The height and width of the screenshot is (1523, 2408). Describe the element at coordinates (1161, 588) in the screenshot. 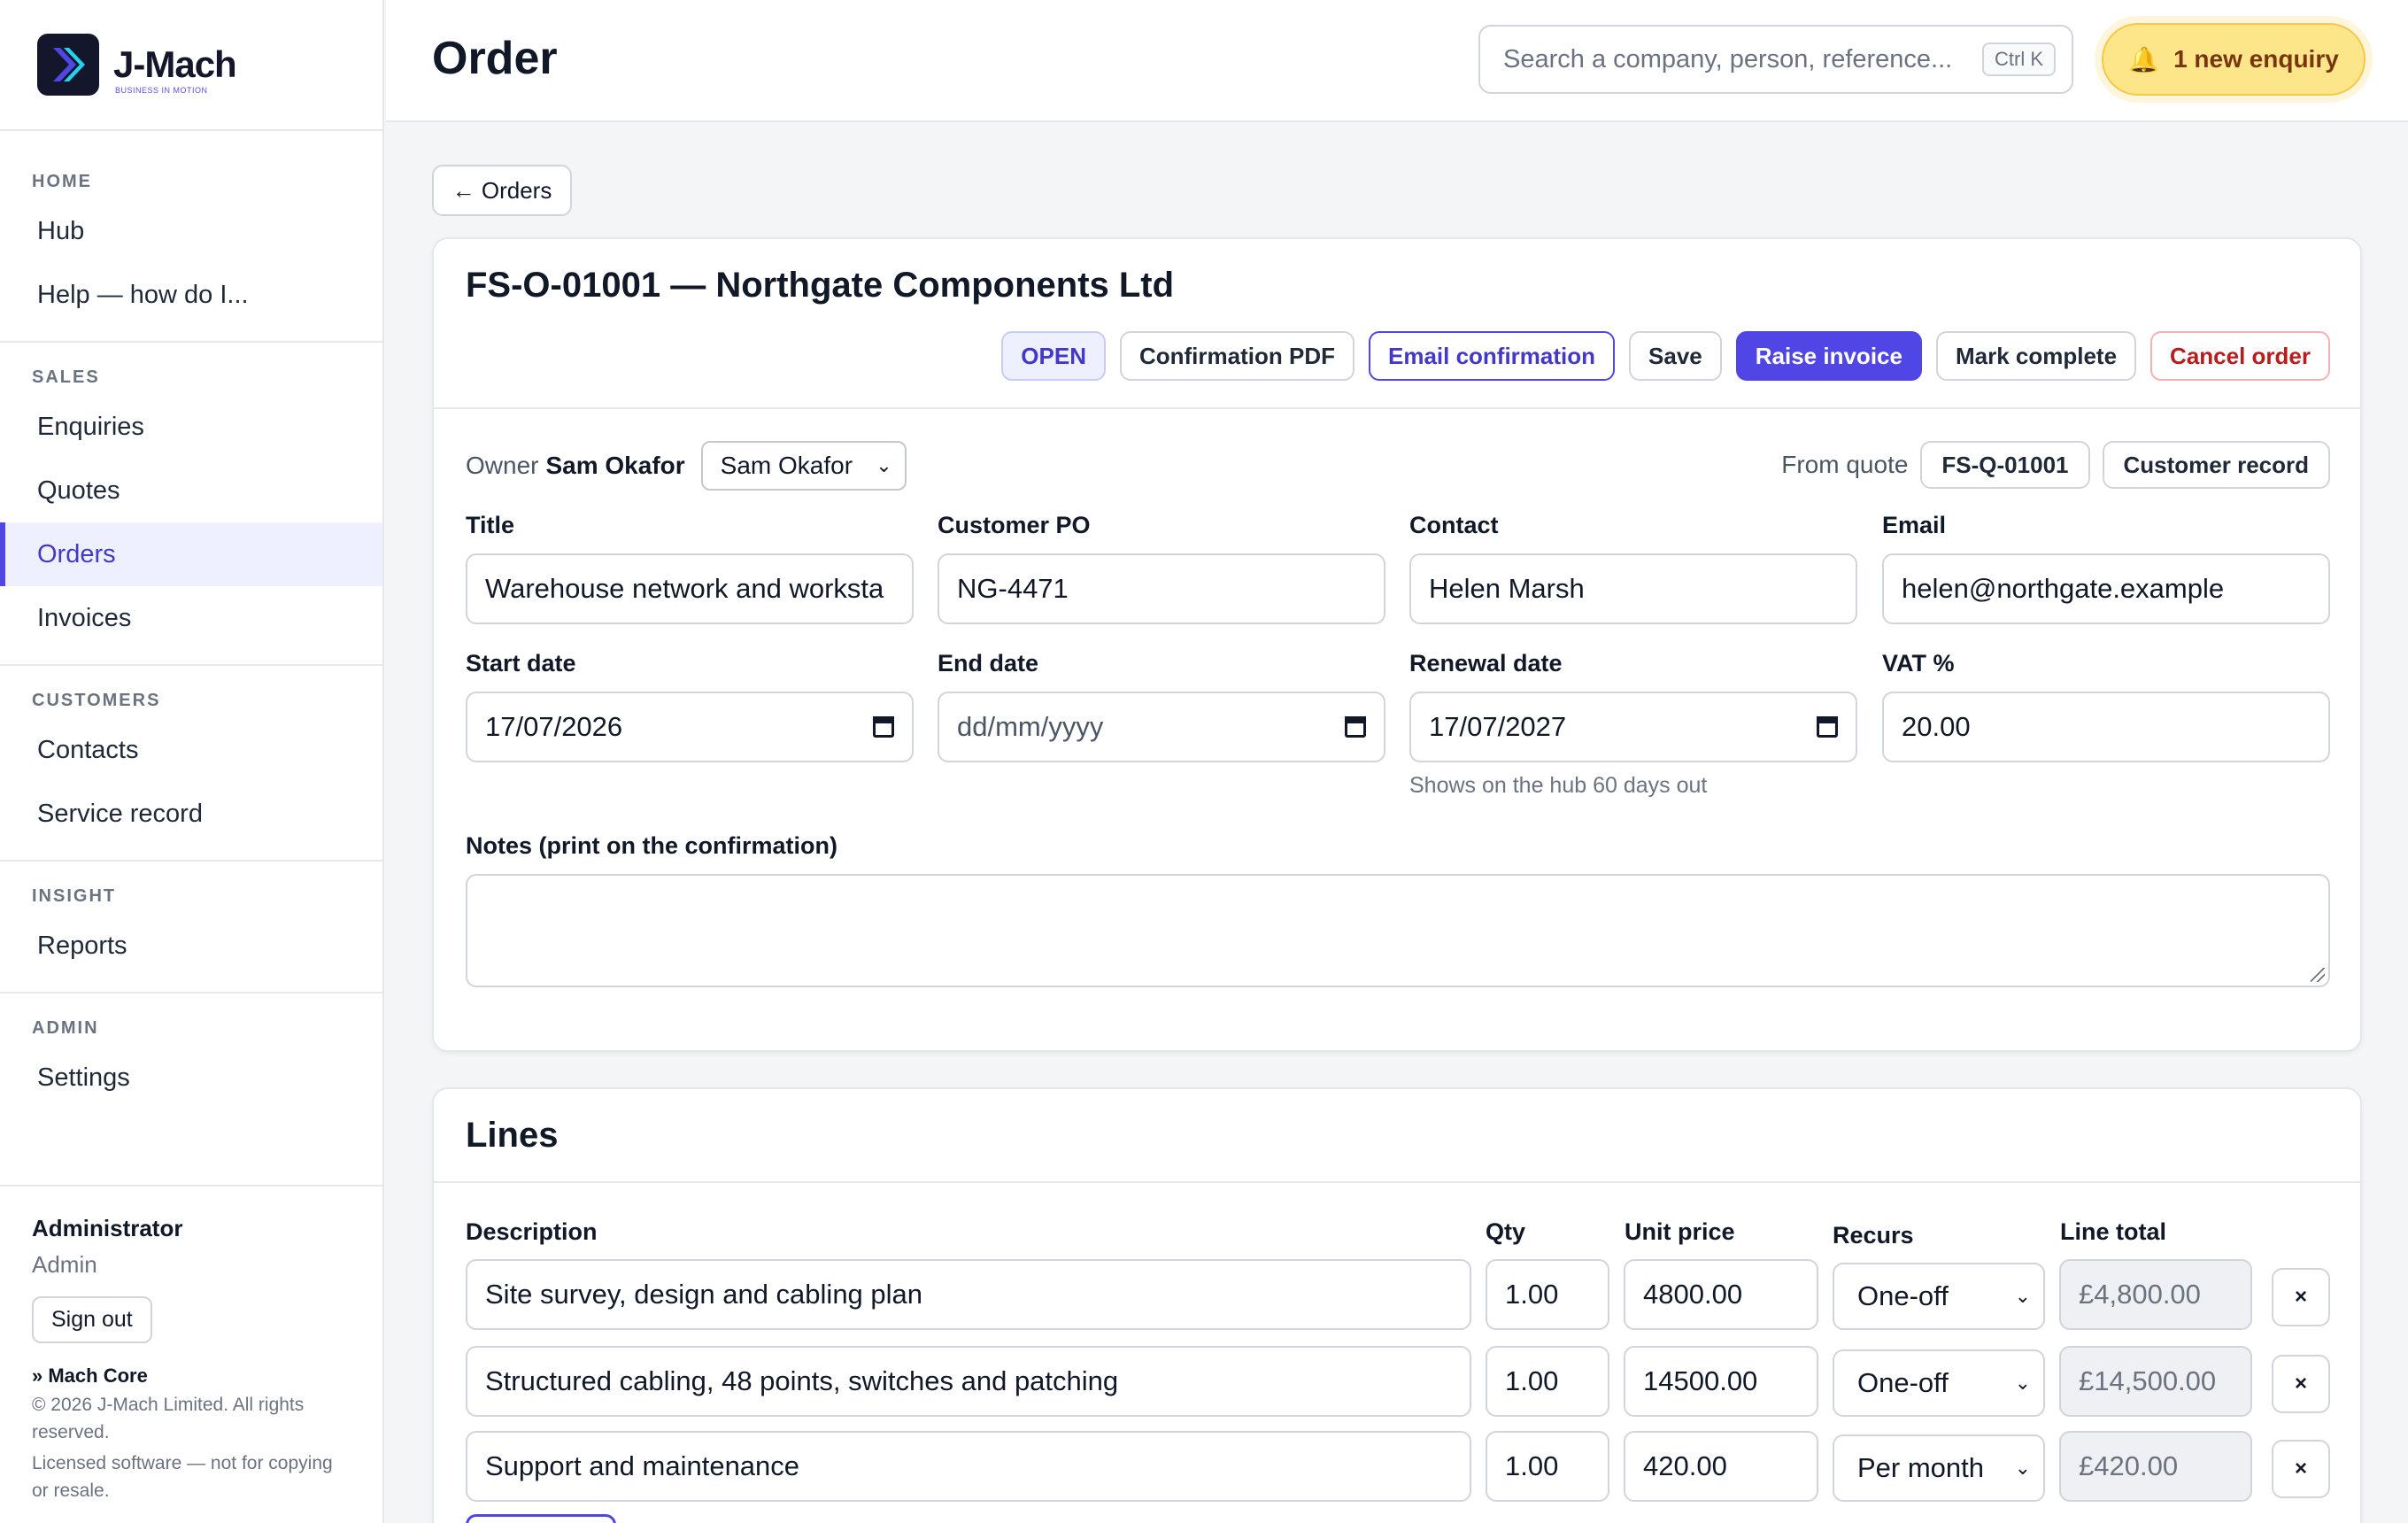

I see `customer-po-field: NG-4471` at that location.